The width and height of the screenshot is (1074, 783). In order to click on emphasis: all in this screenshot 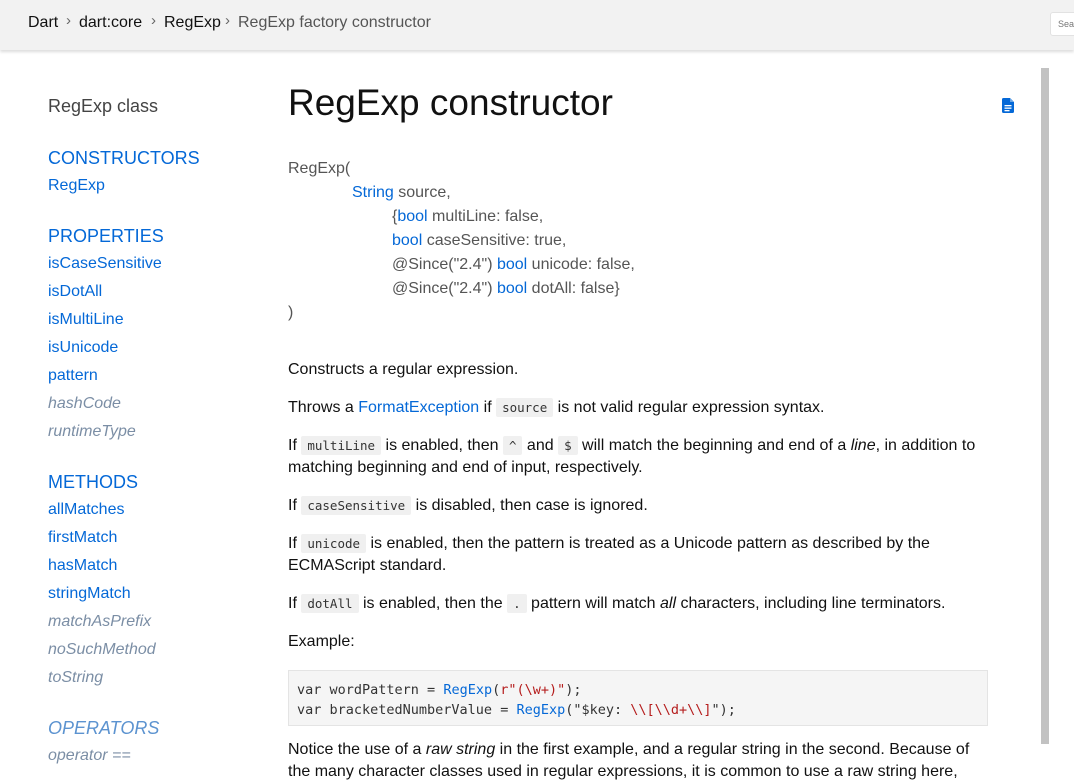, I will do `click(667, 603)`.